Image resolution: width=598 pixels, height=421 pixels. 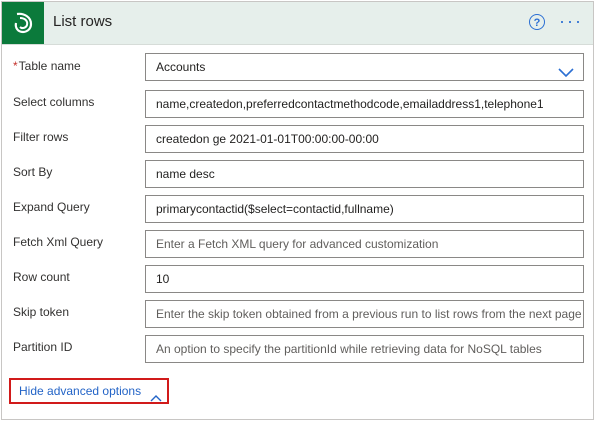 I want to click on help-icon: ?, so click(x=537, y=22).